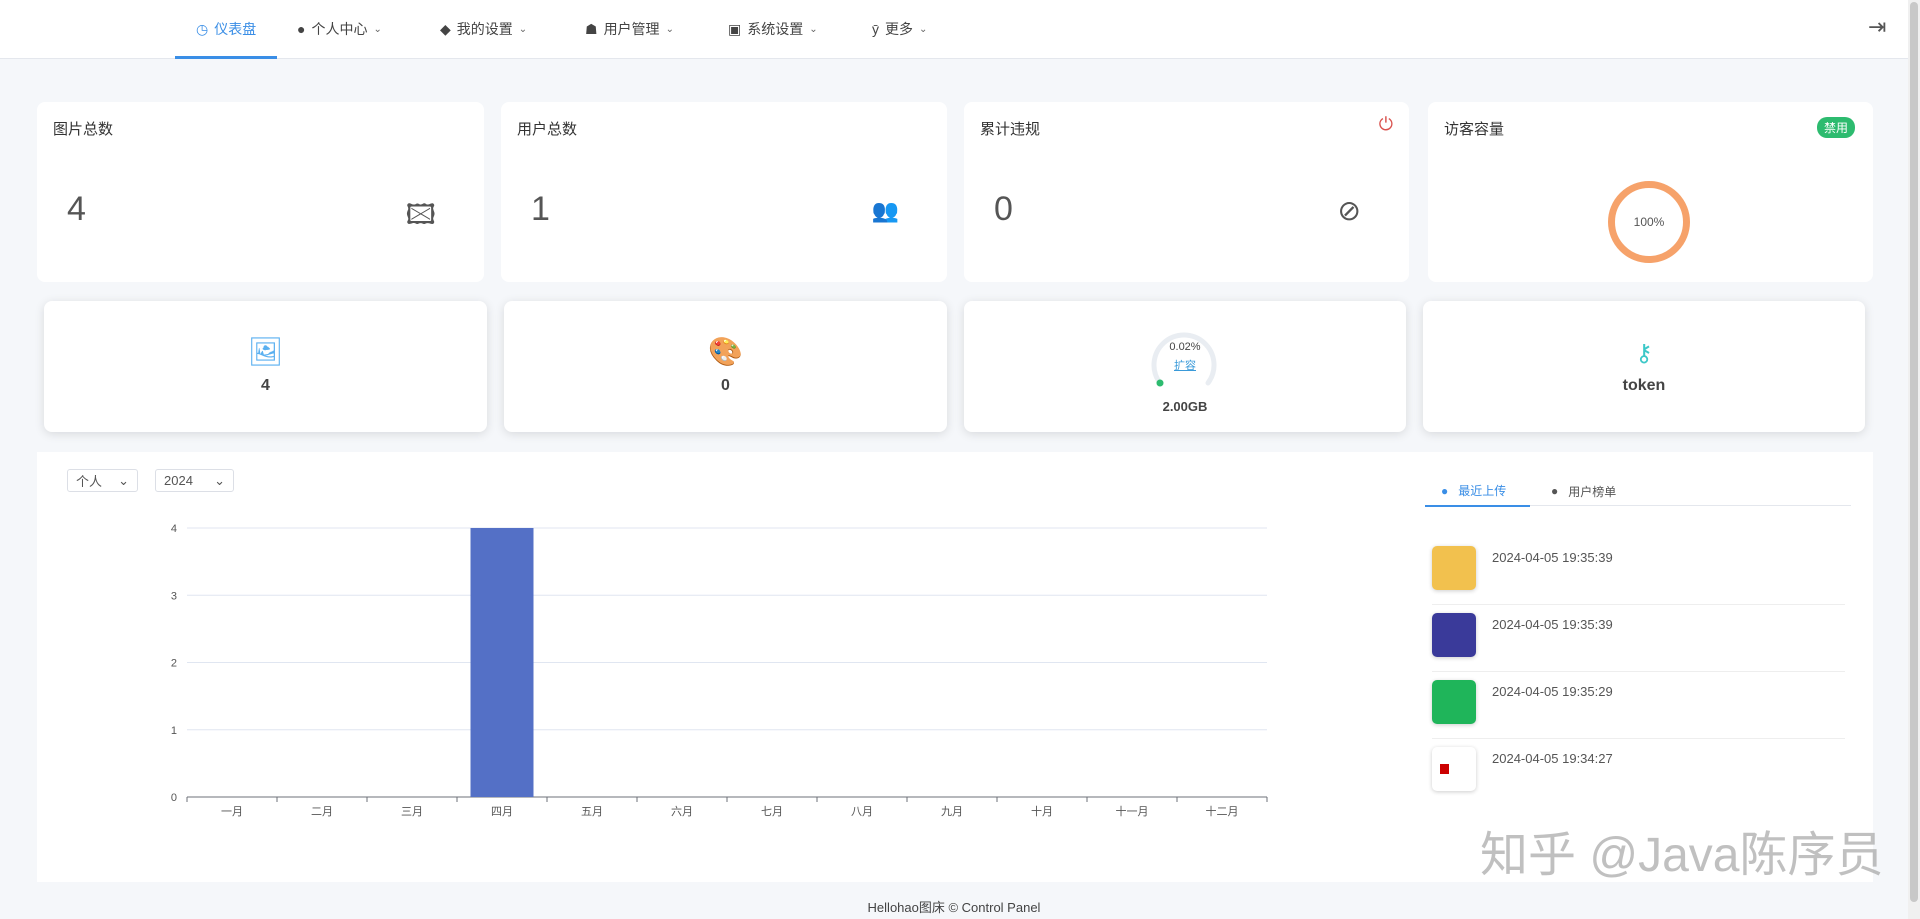 This screenshot has width=1920, height=919. What do you see at coordinates (1835, 127) in the screenshot?
I see `disabled-badge: 禁用` at bounding box center [1835, 127].